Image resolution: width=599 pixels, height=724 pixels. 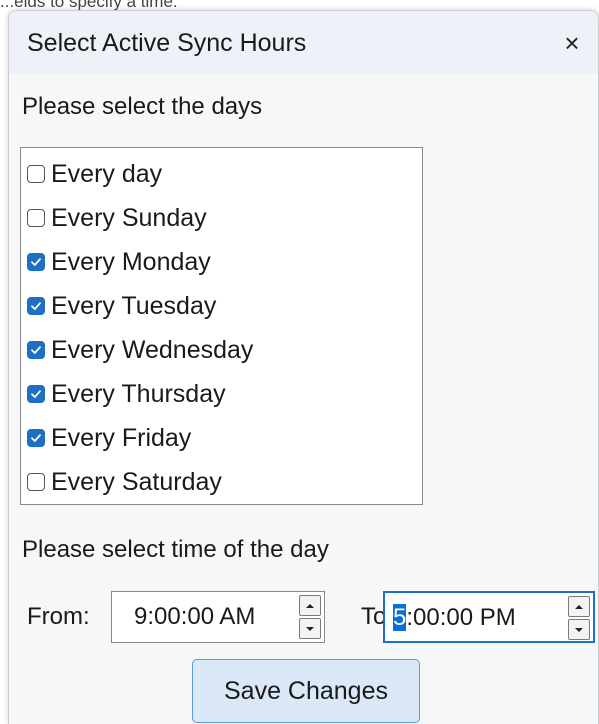 I want to click on dialog-title: Select Active Sync Hours, so click(x=167, y=43).